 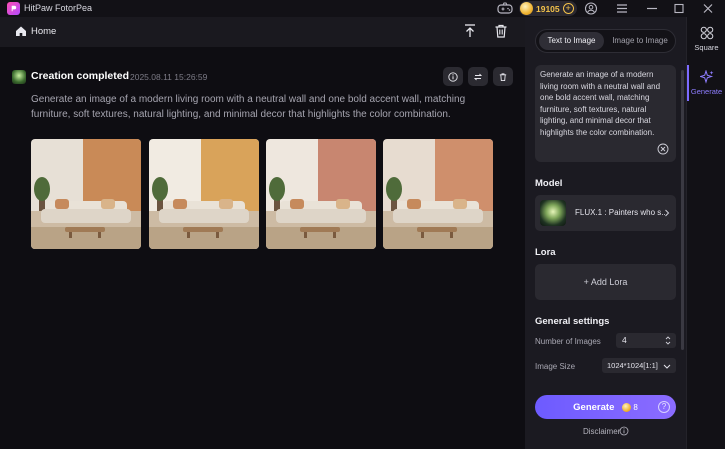 I want to click on swap-icon, so click(x=478, y=76).